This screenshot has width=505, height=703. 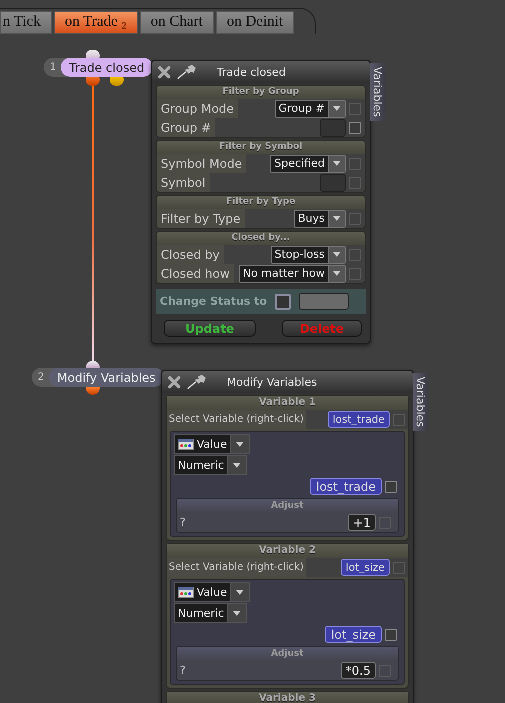 What do you see at coordinates (261, 92) in the screenshot?
I see `section-heading: Filter by Group` at bounding box center [261, 92].